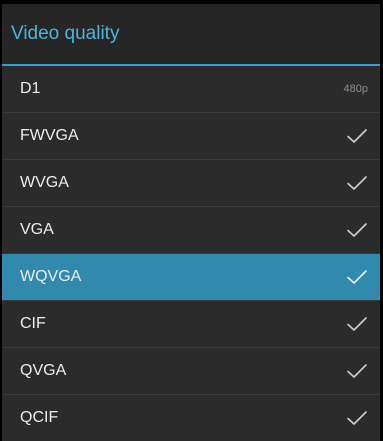 This screenshot has width=383, height=441. What do you see at coordinates (39, 417) in the screenshot?
I see `option-label: QCIF` at bounding box center [39, 417].